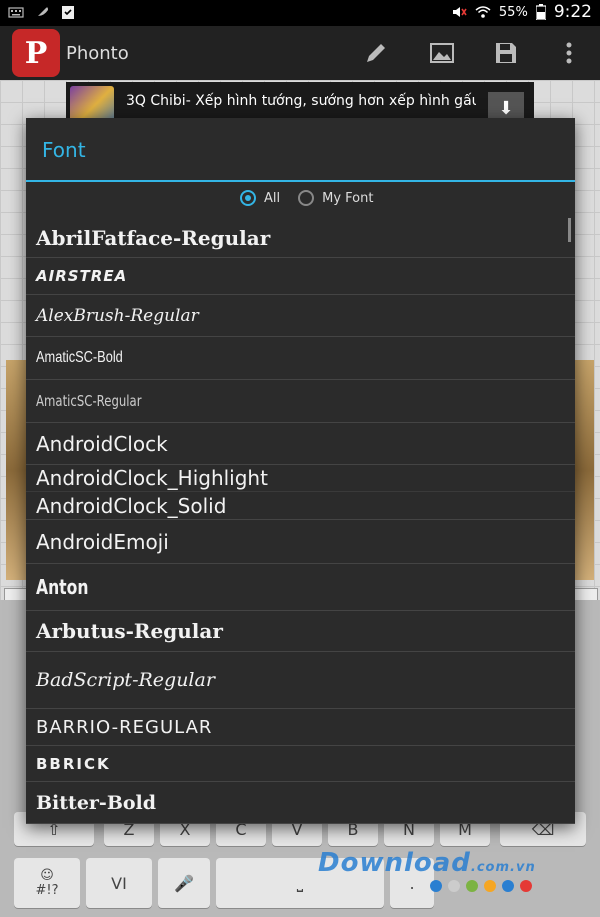 The image size is (600, 917). I want to click on font-item: AmaticSC-Regular, so click(300, 401).